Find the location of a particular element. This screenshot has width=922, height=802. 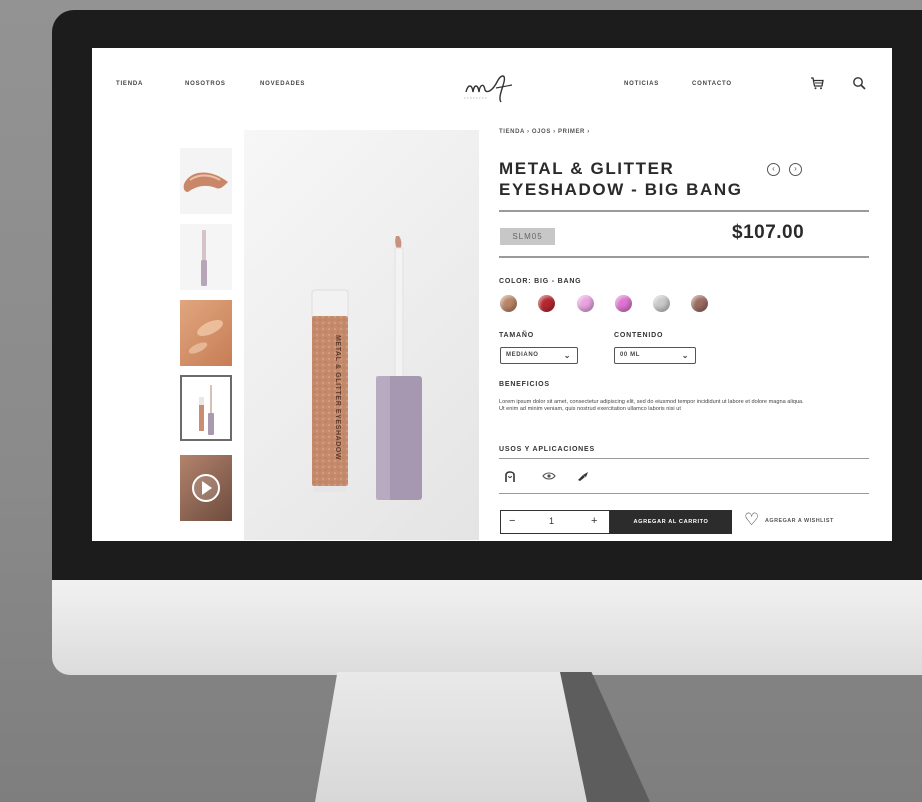

eye-icon is located at coordinates (549, 476).